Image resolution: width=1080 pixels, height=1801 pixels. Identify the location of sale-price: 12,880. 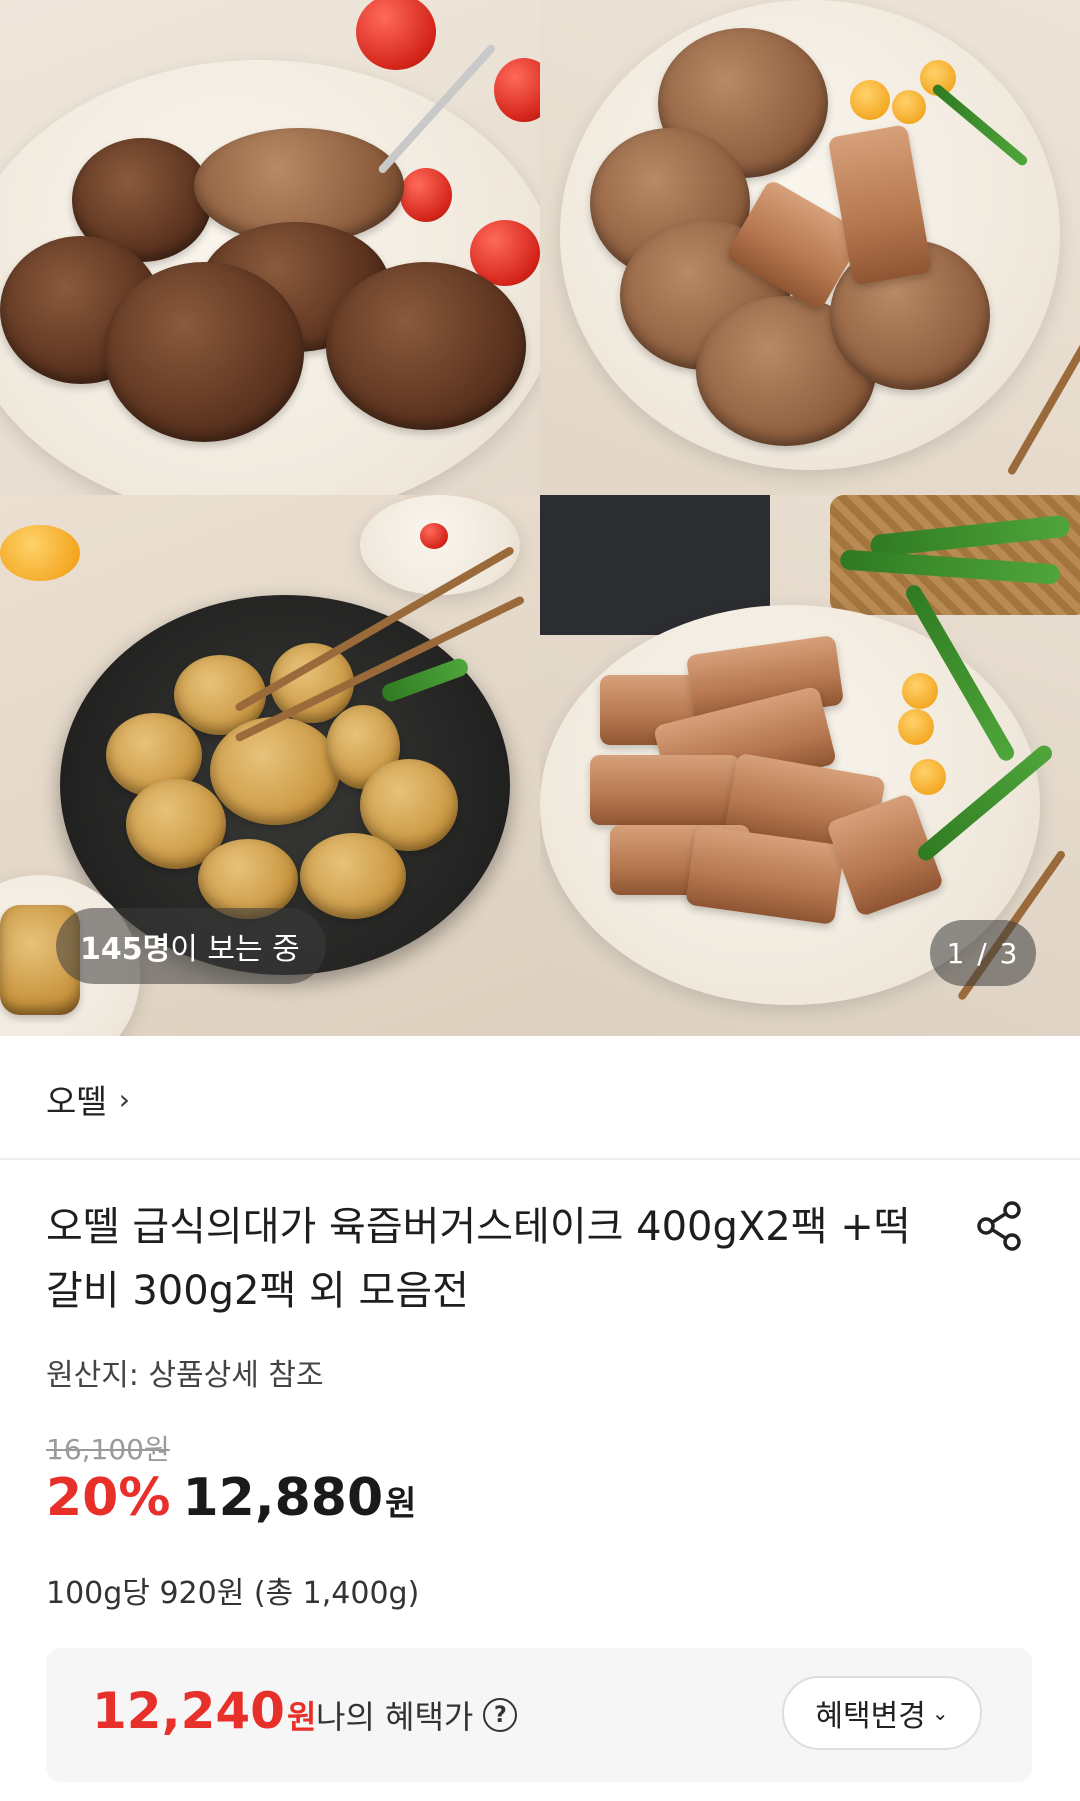
(283, 1498).